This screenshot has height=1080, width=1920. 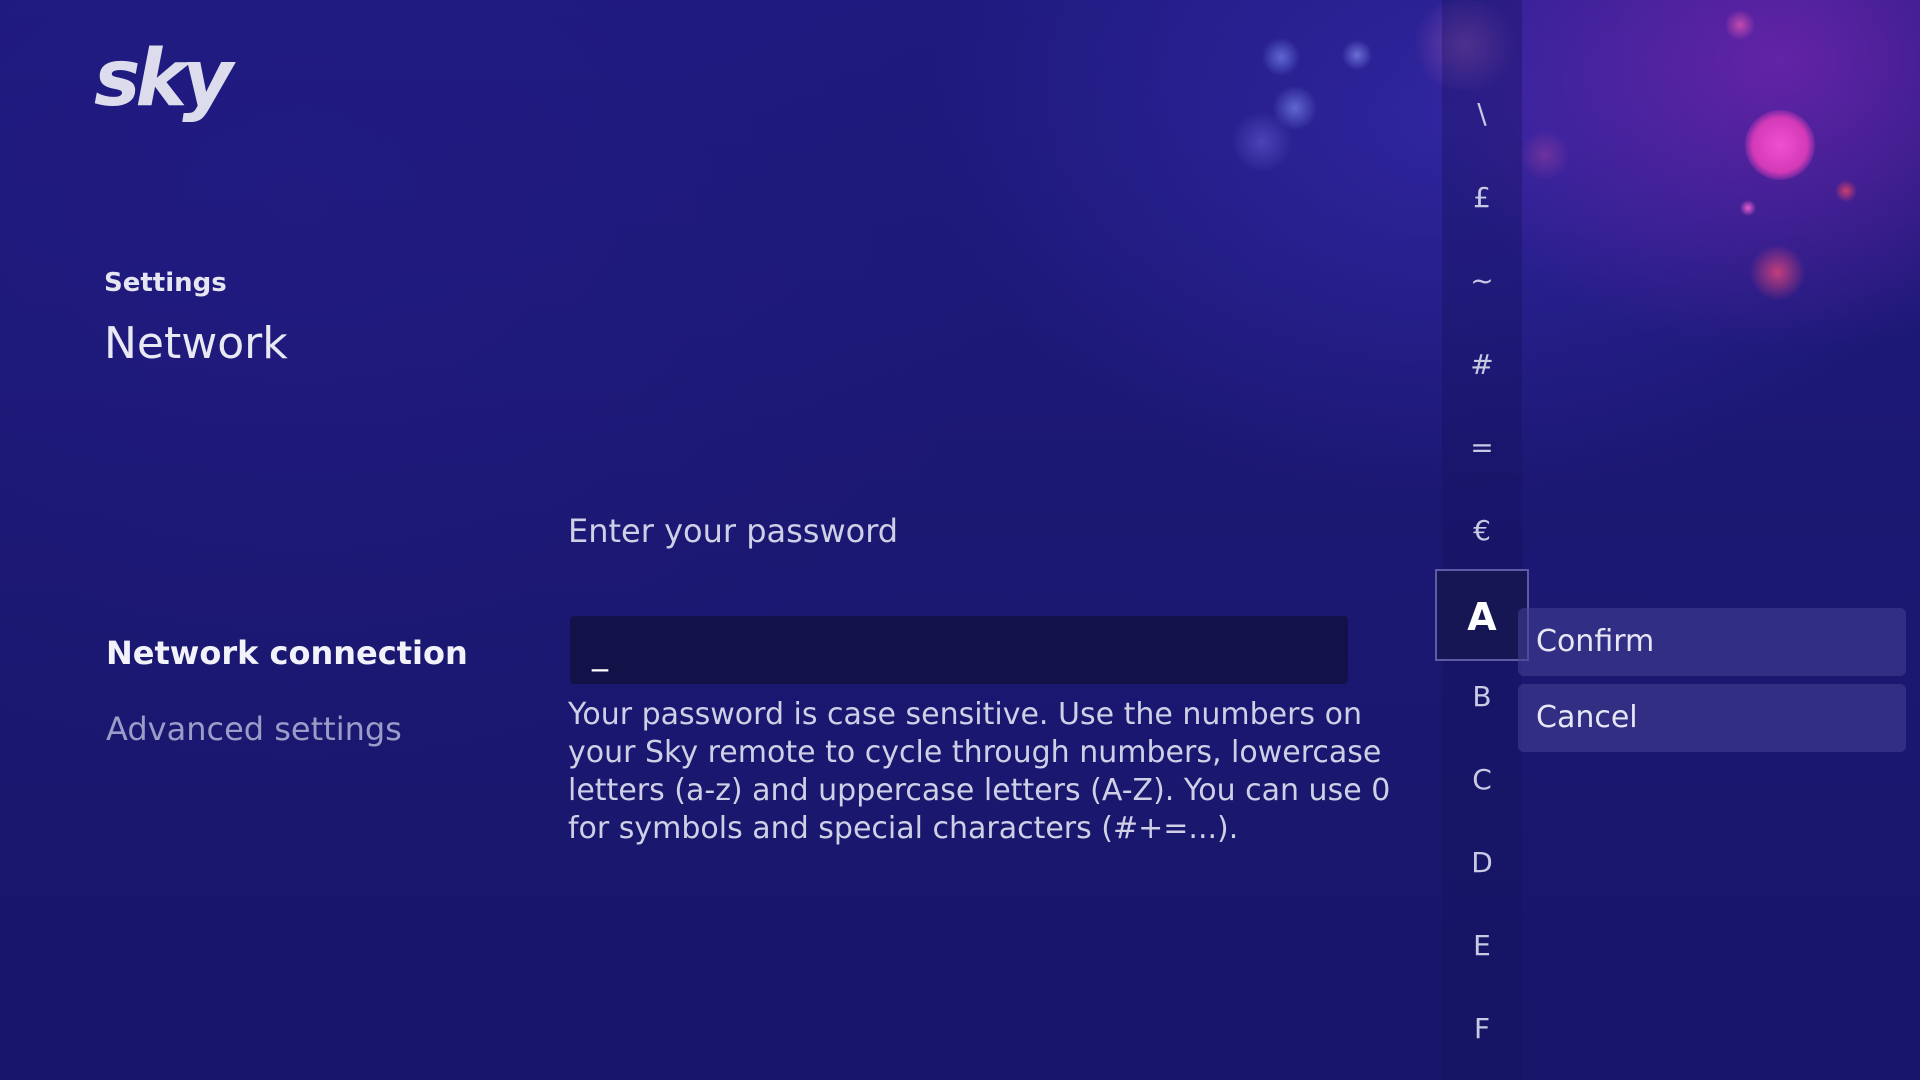 What do you see at coordinates (1482, 197) in the screenshot?
I see `char-pound: £` at bounding box center [1482, 197].